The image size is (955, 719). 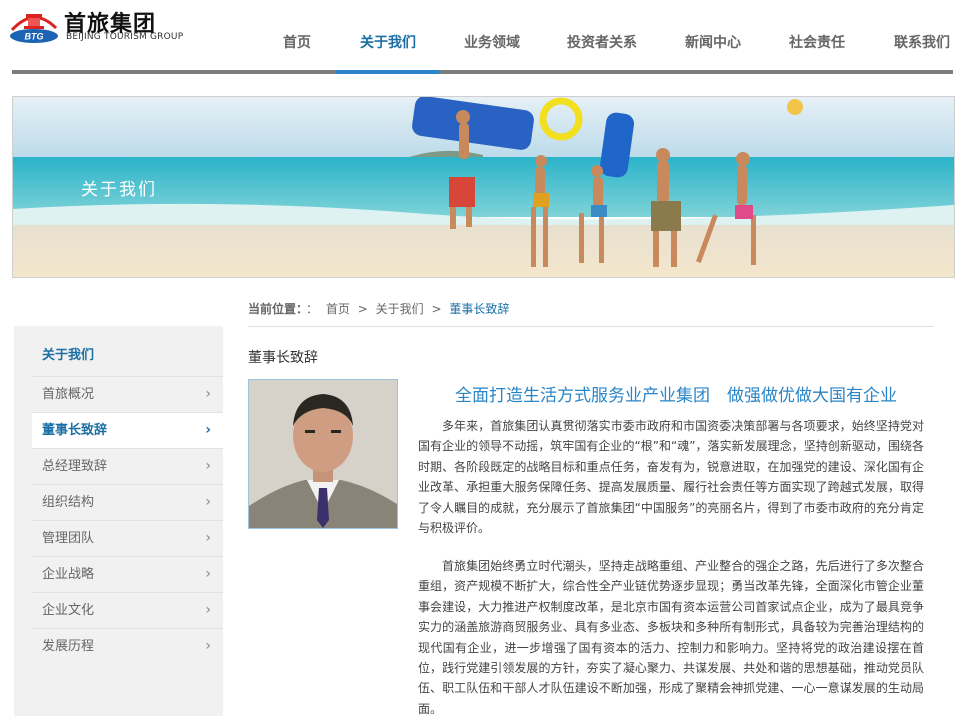 What do you see at coordinates (101, 24) in the screenshot?
I see `site-logo: BTG 首旅集团 BEIJING TOURISM GROUP` at bounding box center [101, 24].